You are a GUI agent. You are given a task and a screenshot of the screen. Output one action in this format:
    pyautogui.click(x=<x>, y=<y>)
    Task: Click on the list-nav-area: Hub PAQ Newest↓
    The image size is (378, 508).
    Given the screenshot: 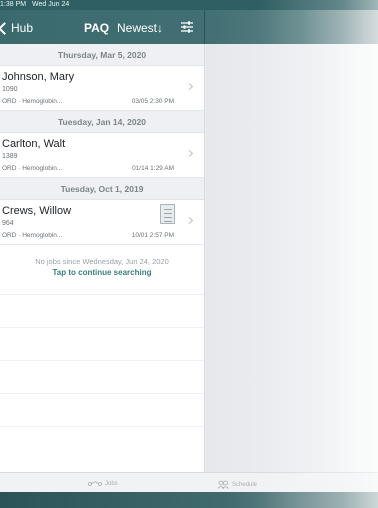 What is the action you would take?
    pyautogui.click(x=102, y=27)
    